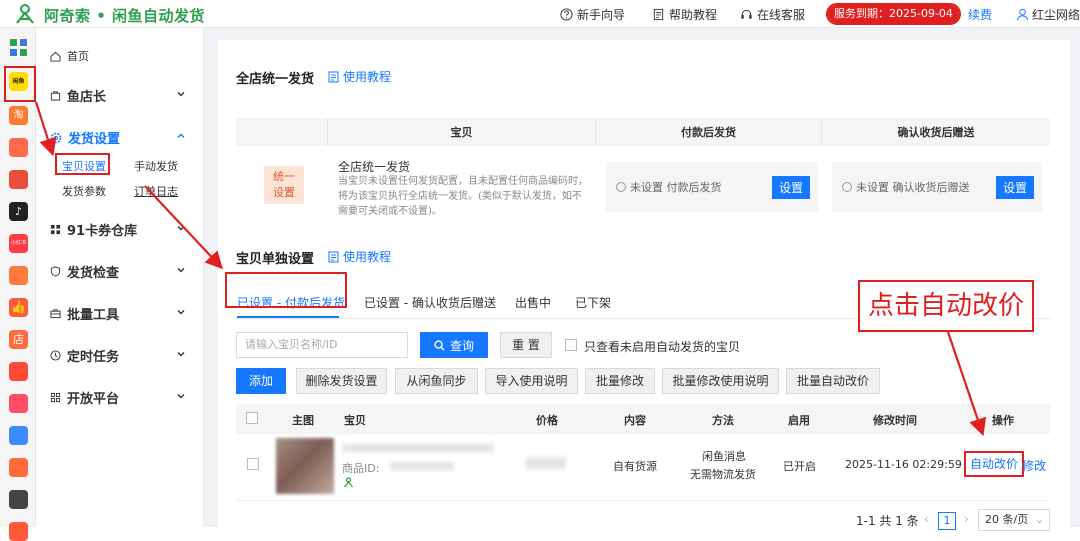 Image resolution: width=1080 pixels, height=541 pixels. What do you see at coordinates (980, 14) in the screenshot?
I see `renew-link: 续费` at bounding box center [980, 14].